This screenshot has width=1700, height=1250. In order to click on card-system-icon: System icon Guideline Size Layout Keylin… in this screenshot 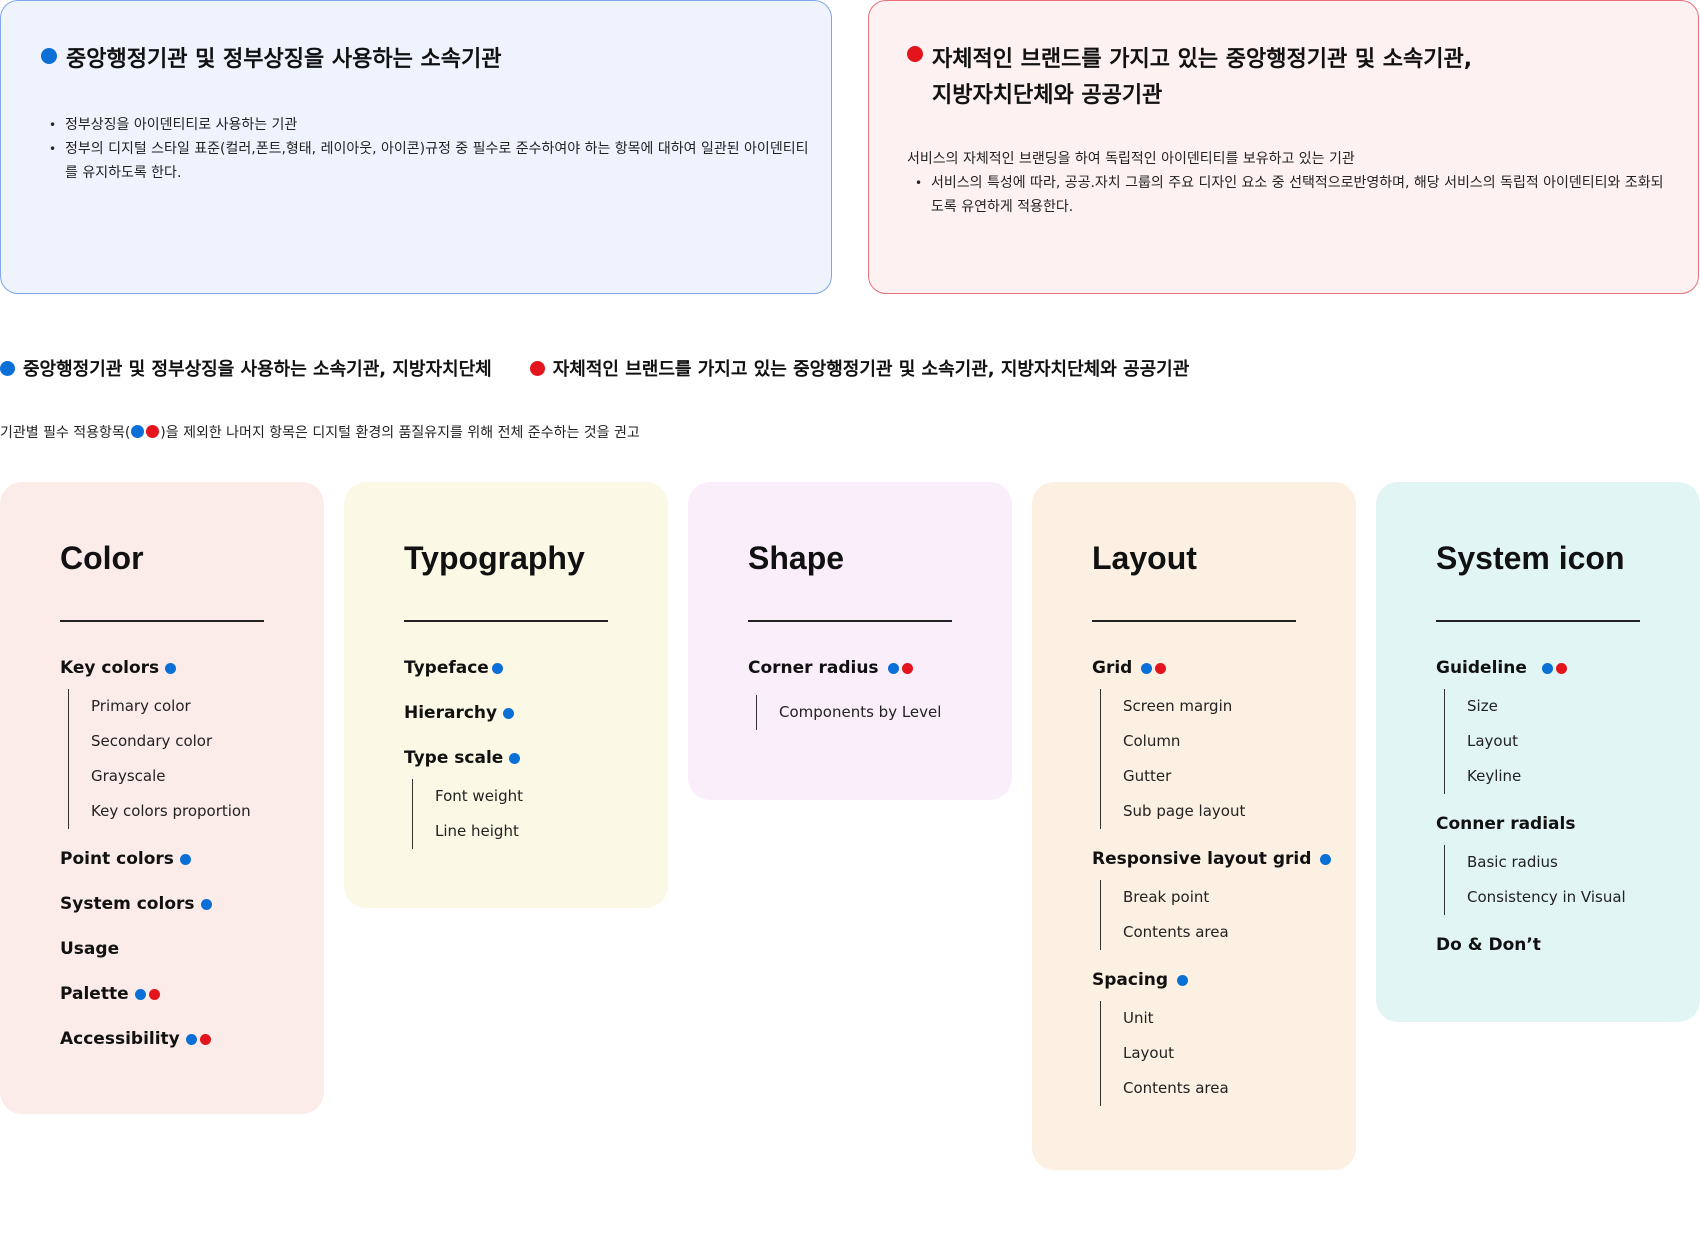, I will do `click(1538, 752)`.